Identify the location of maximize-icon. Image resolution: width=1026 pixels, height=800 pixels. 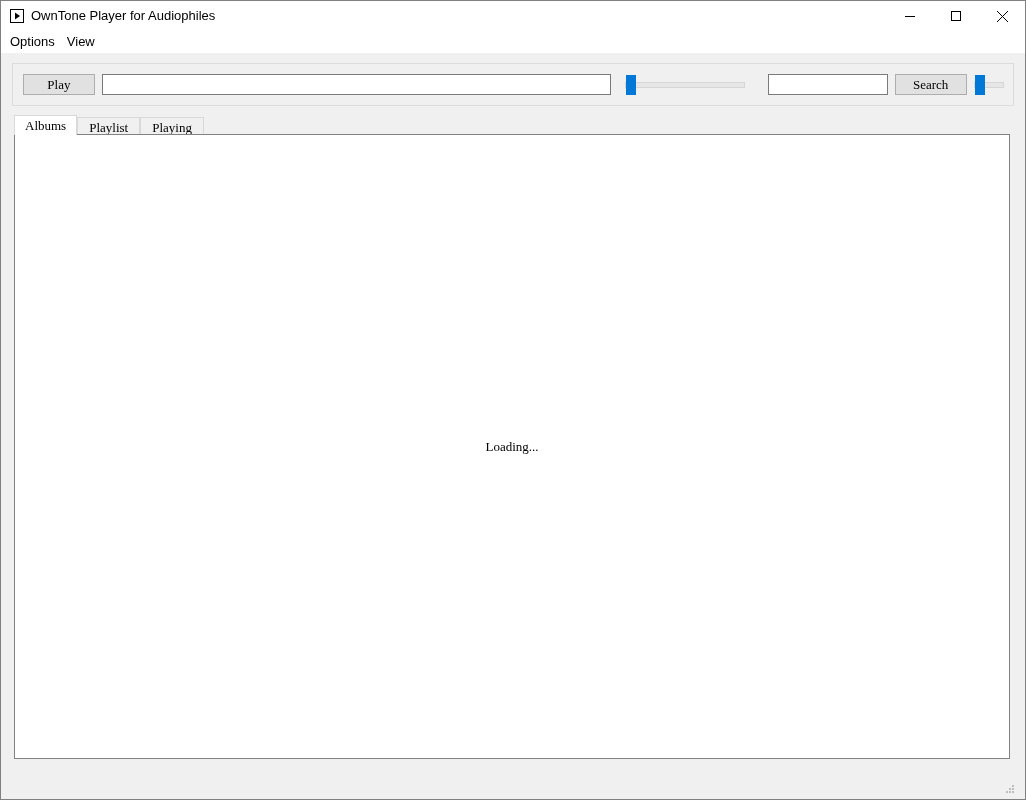
(956, 16).